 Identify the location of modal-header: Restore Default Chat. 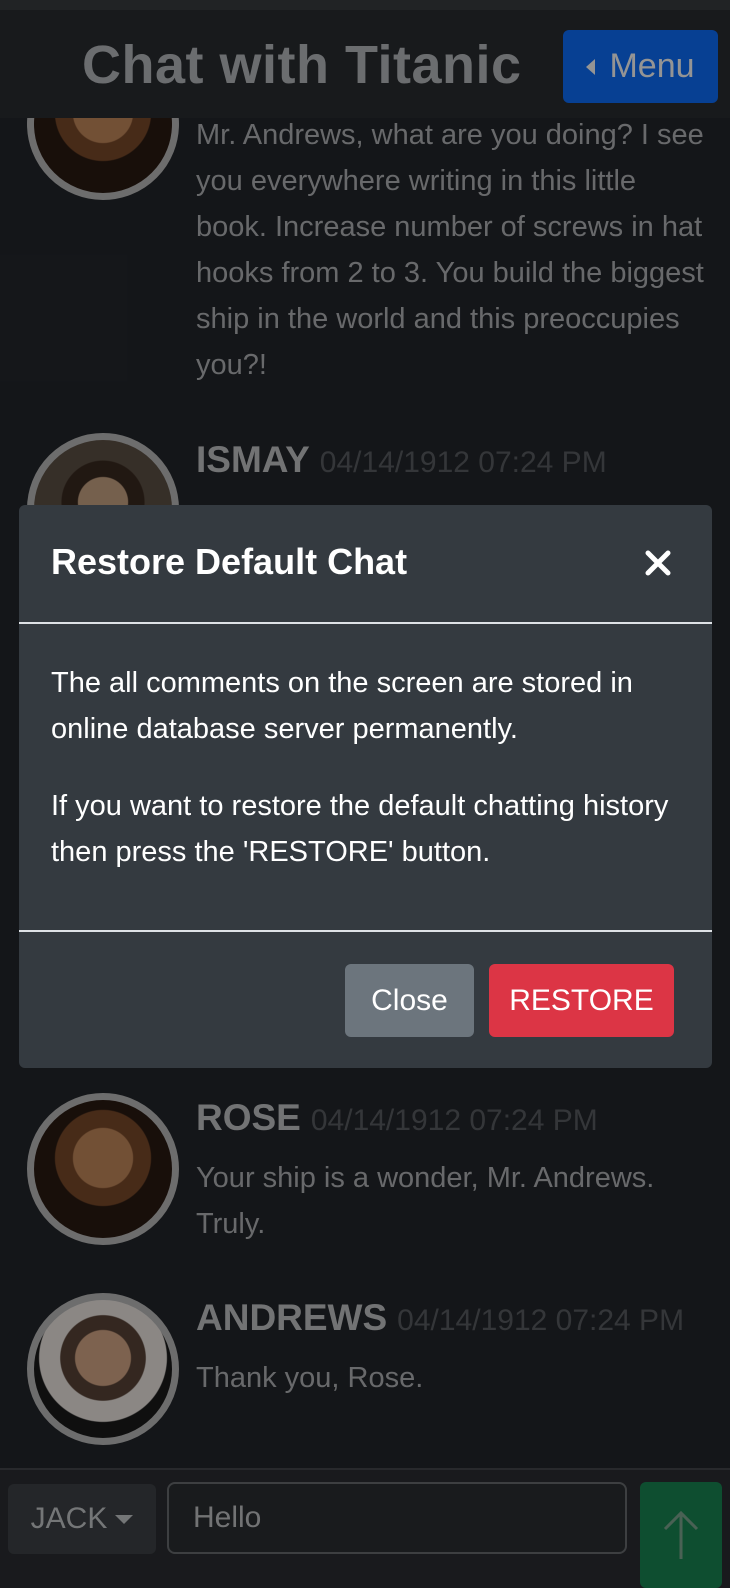
(365, 564).